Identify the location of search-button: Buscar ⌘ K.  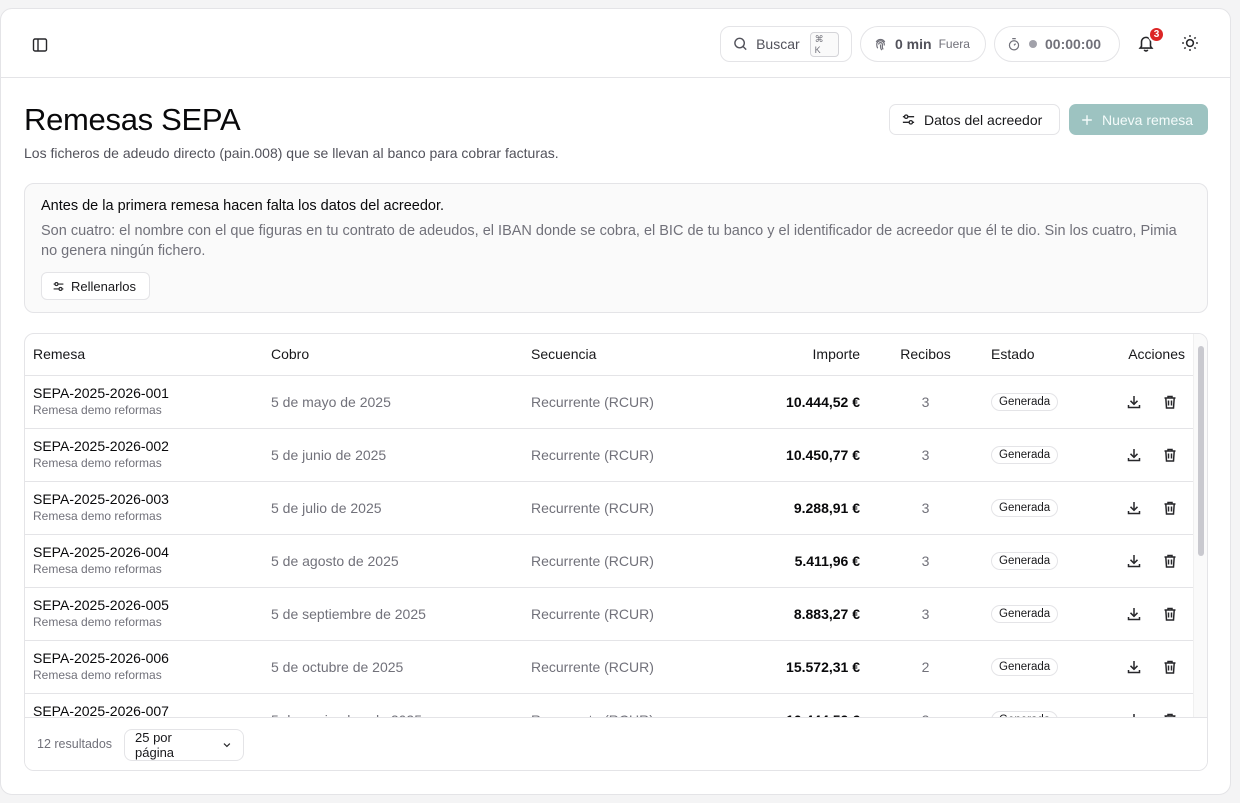
(786, 44).